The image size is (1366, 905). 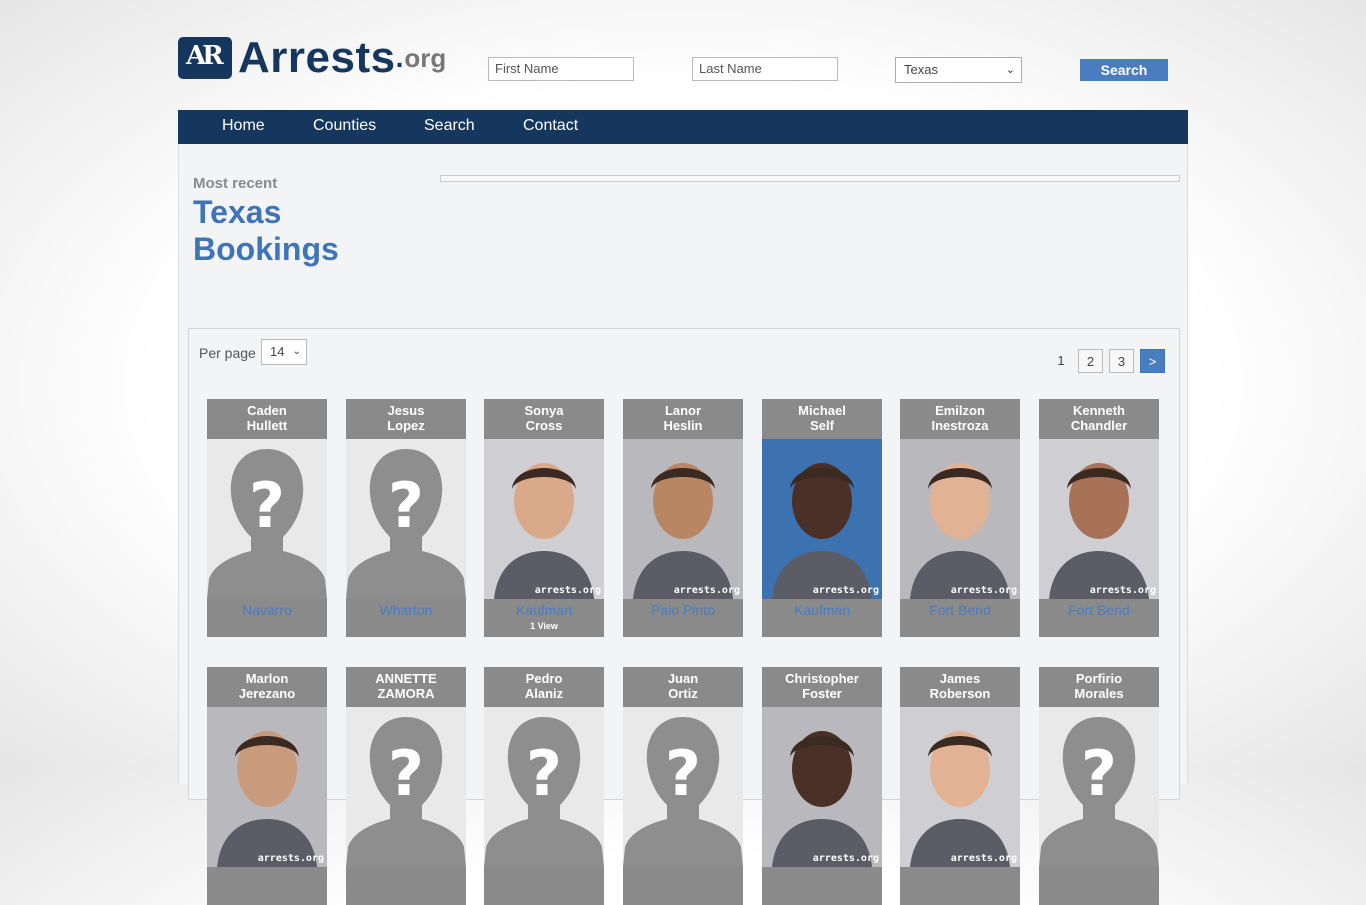 What do you see at coordinates (683, 687) in the screenshot?
I see `inmate-name: Juan Ortiz` at bounding box center [683, 687].